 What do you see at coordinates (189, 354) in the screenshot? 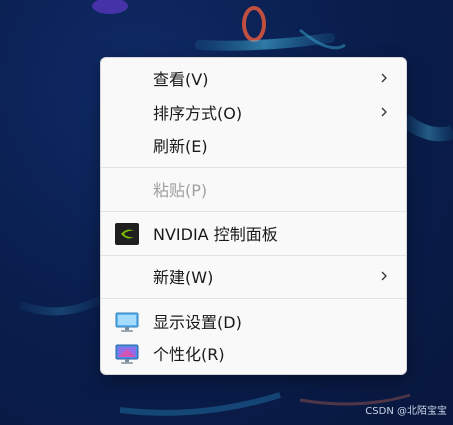
I see `menu-item-label: 个性化(R)` at bounding box center [189, 354].